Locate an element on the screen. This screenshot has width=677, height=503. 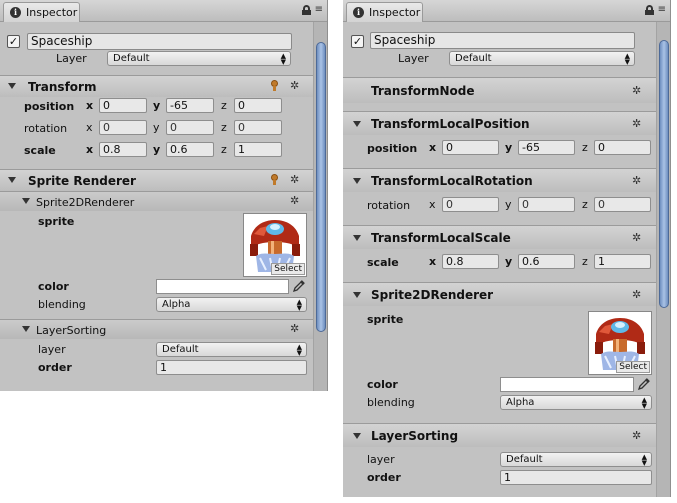
position-label: position is located at coordinates (392, 148).